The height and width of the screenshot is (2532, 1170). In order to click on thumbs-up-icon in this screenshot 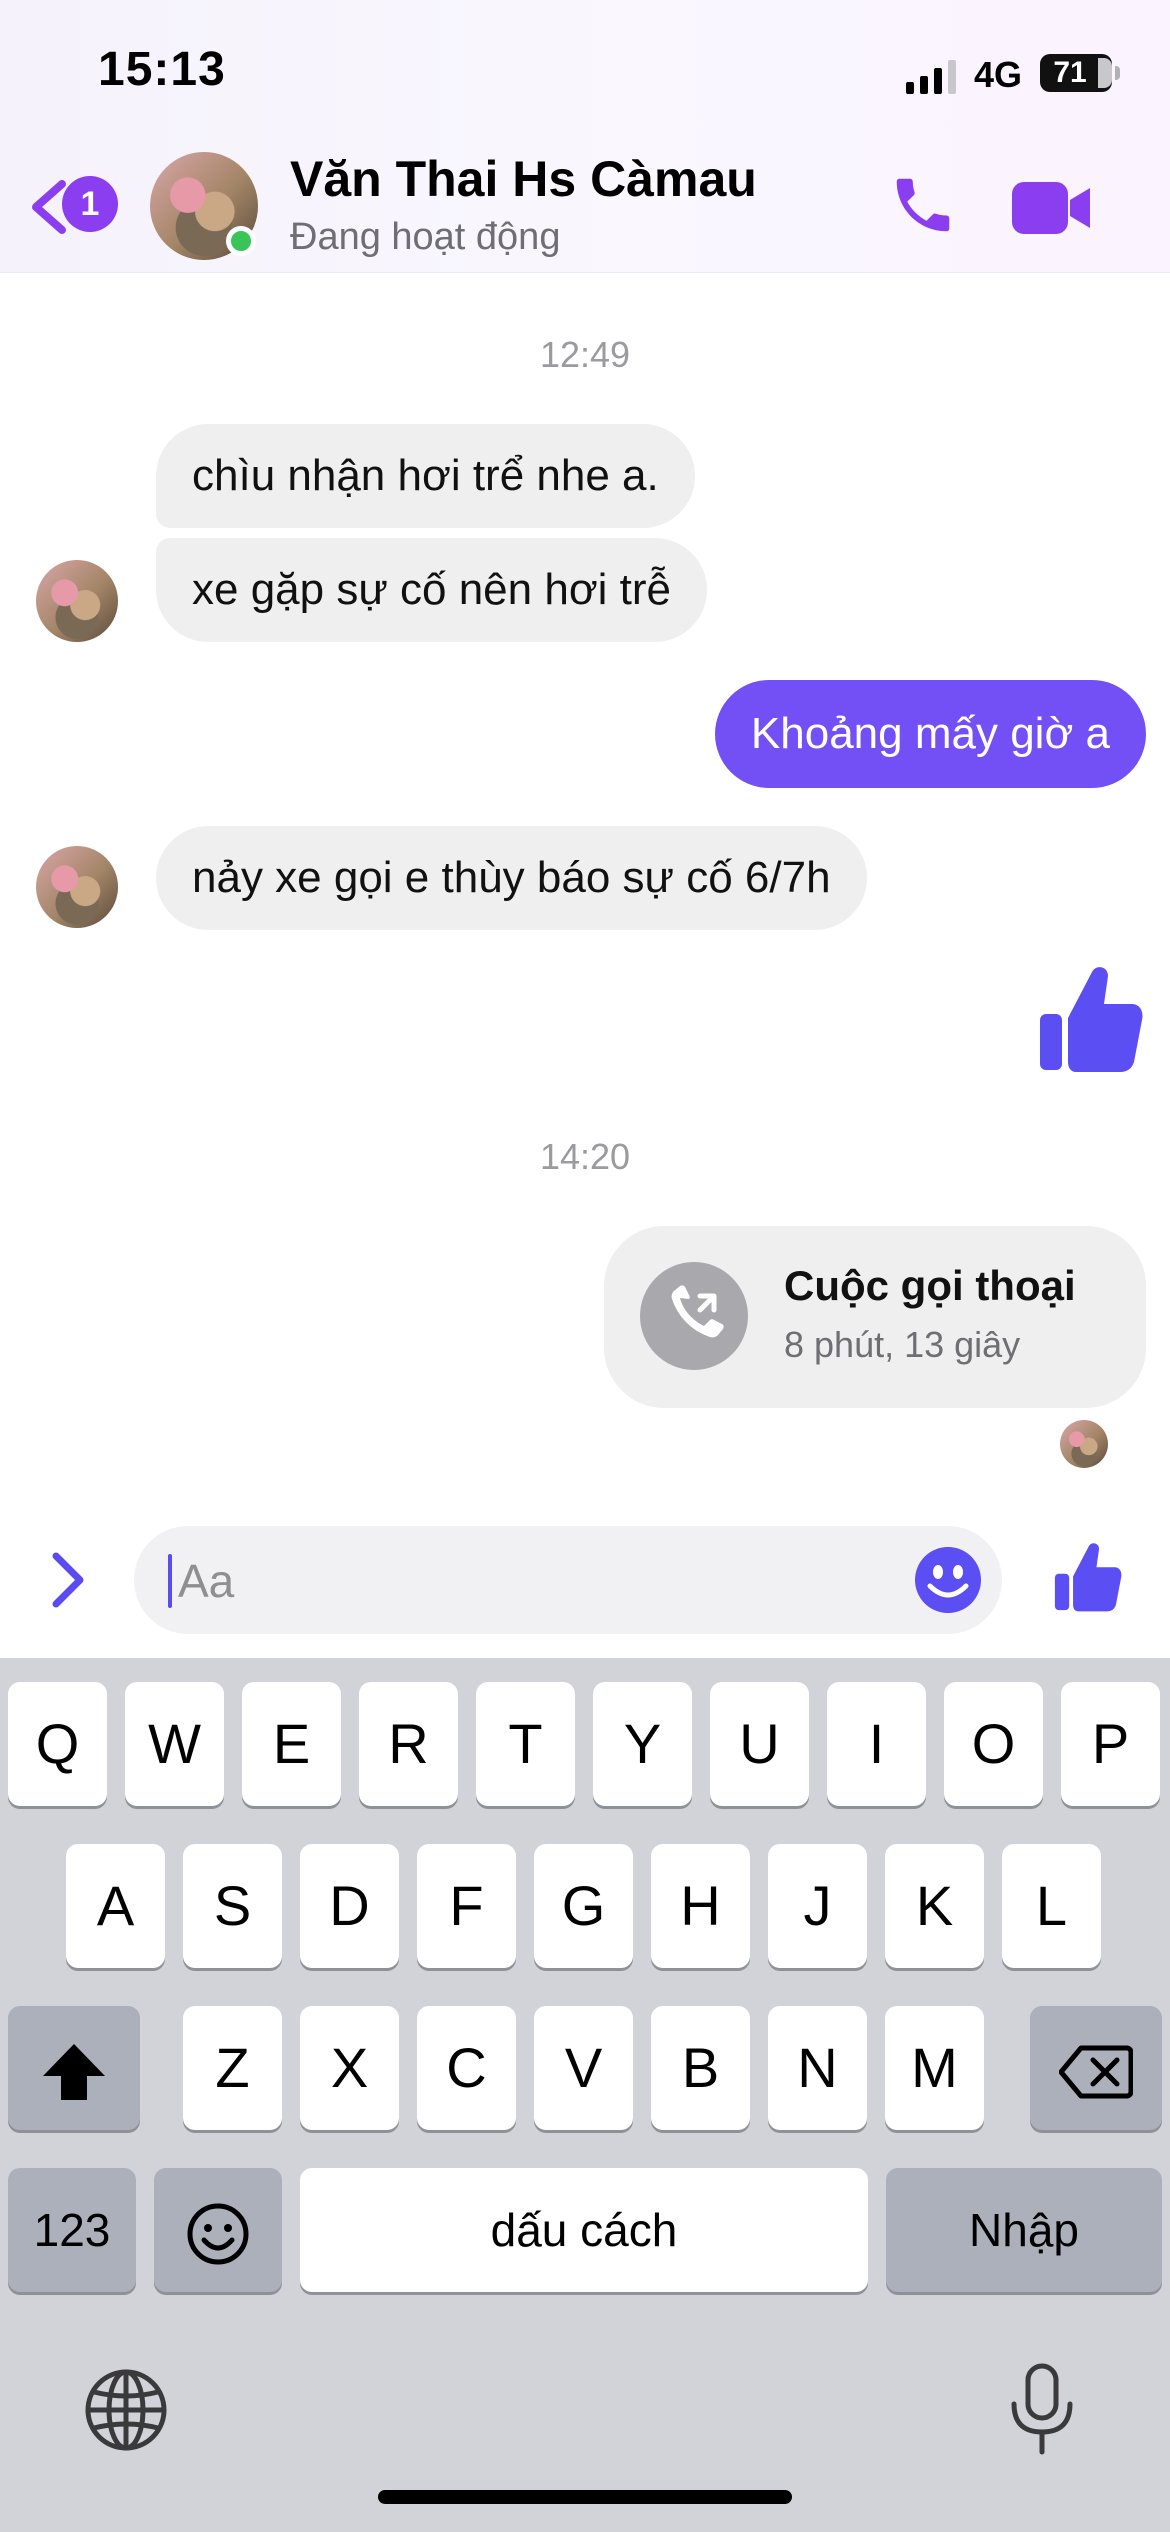, I will do `click(1088, 1579)`.